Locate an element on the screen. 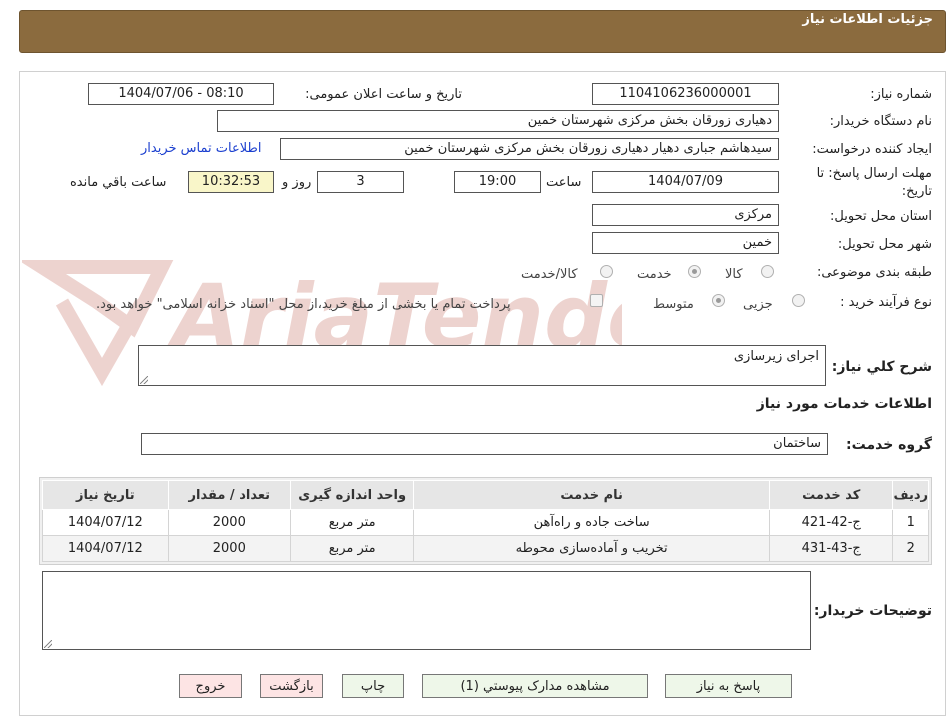  summary-text: اجرای زیرسازی is located at coordinates (776, 356).